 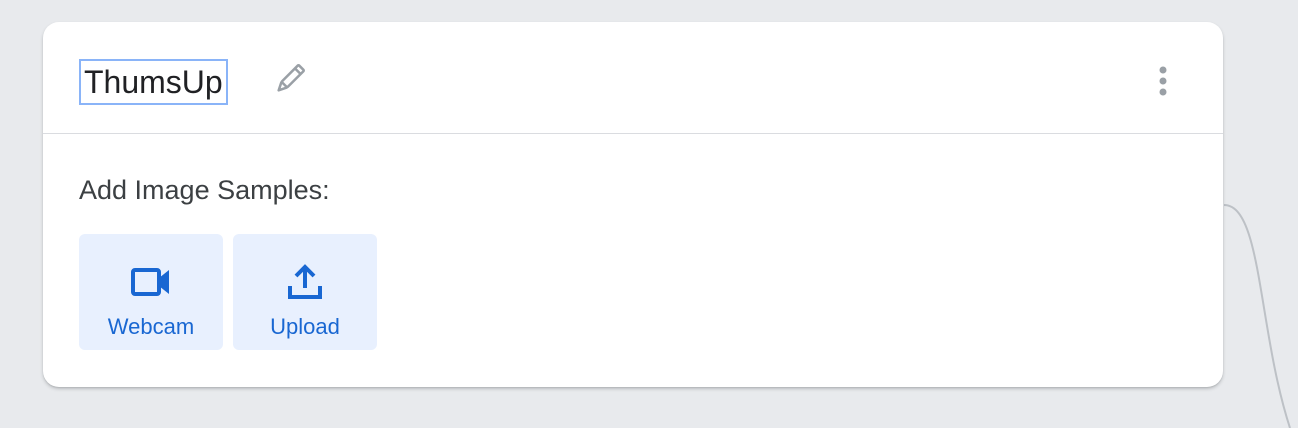 I want to click on add-samples-label: Add Image Samples:, so click(x=204, y=190).